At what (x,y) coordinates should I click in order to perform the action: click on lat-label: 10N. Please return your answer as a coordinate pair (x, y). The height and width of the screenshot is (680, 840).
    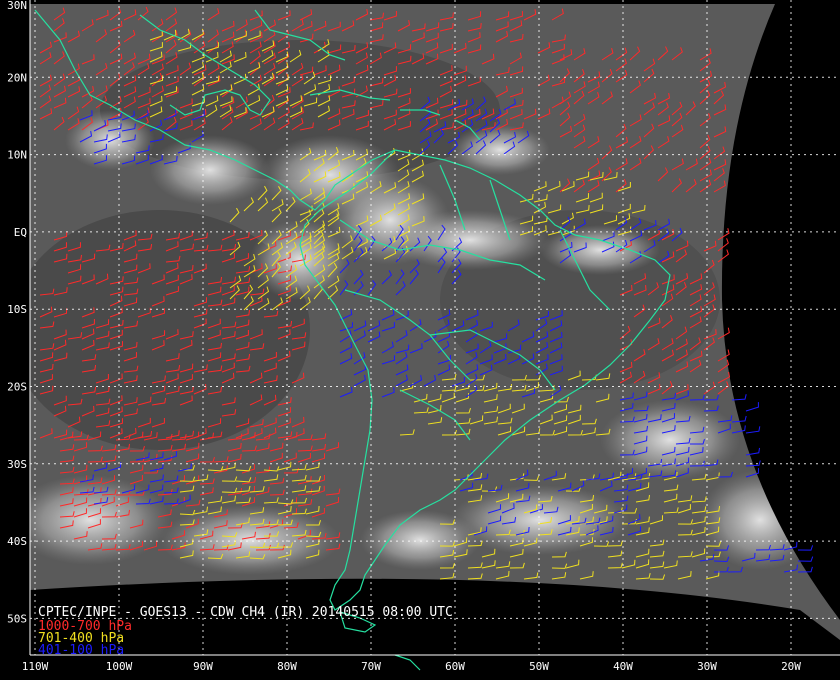
    Looking at the image, I should click on (17, 155).